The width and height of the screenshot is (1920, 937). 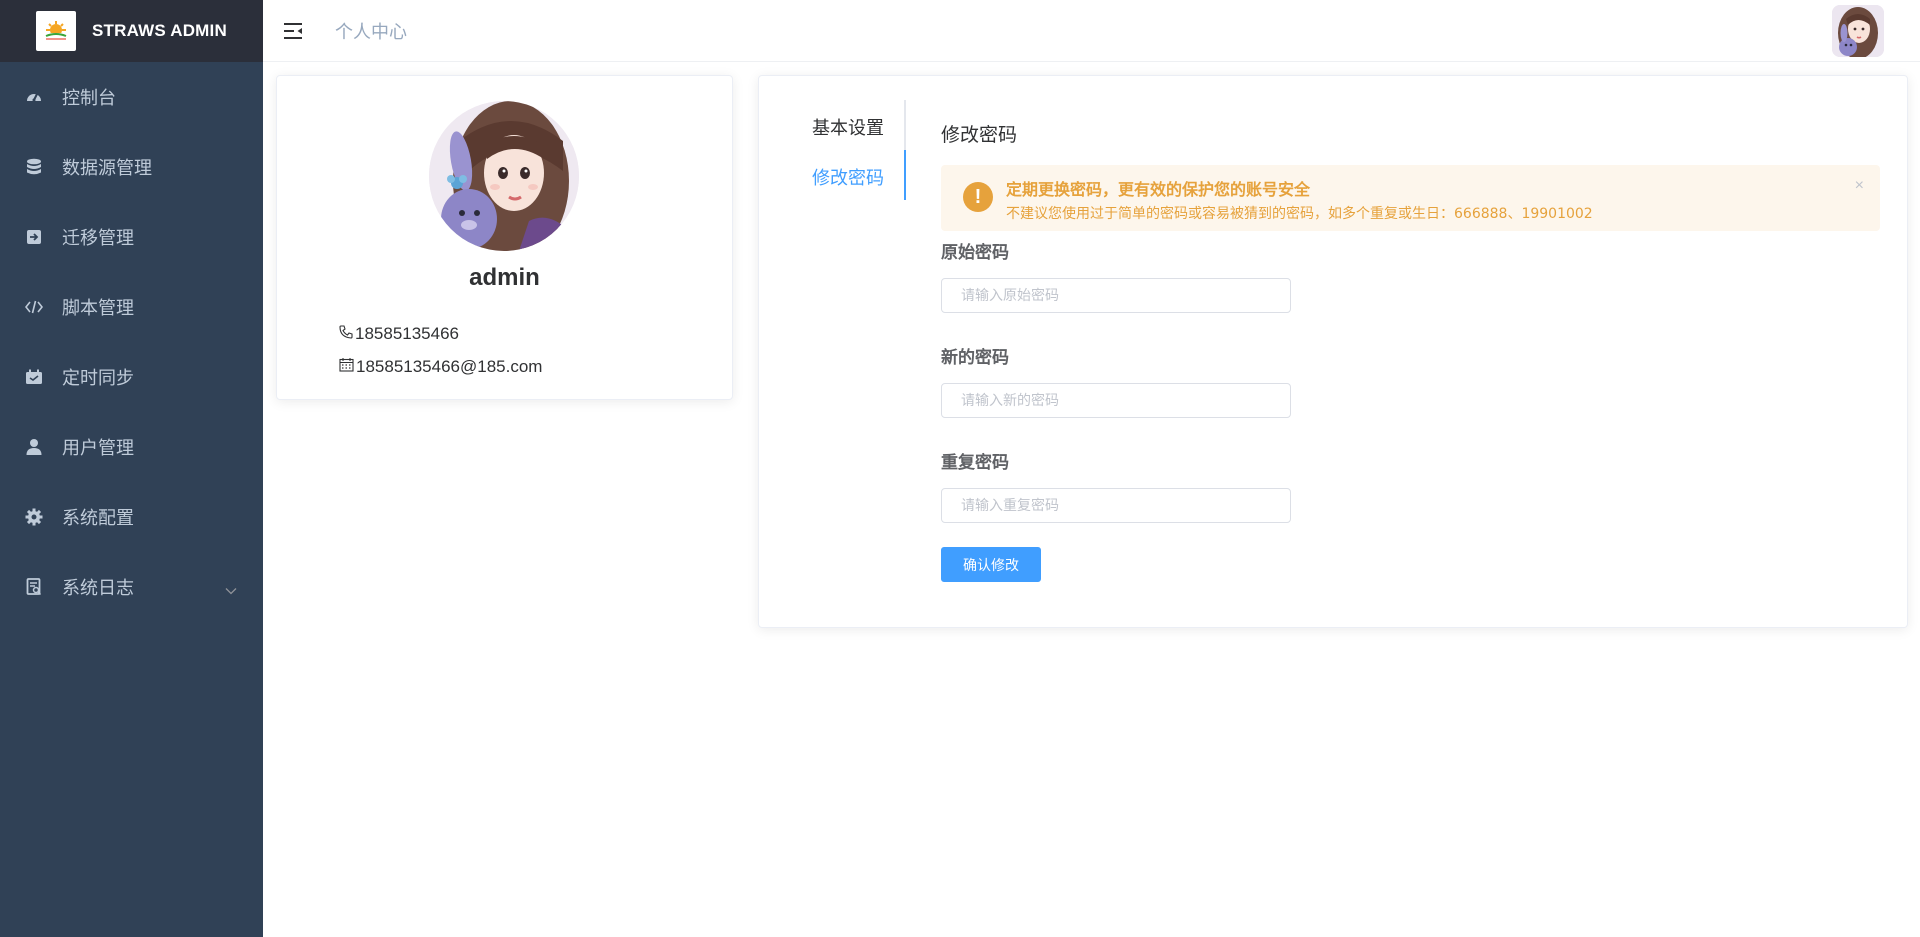 I want to click on user-avatar, so click(x=1858, y=31).